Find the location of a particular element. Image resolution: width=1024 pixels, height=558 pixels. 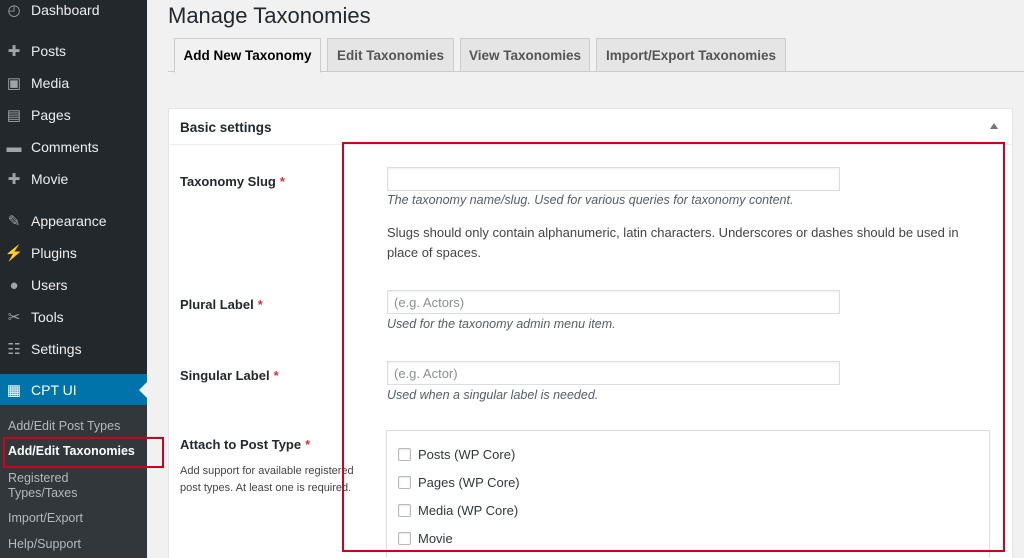

attach-post-type-label: Attach to Post Type * is located at coordinates (245, 444).